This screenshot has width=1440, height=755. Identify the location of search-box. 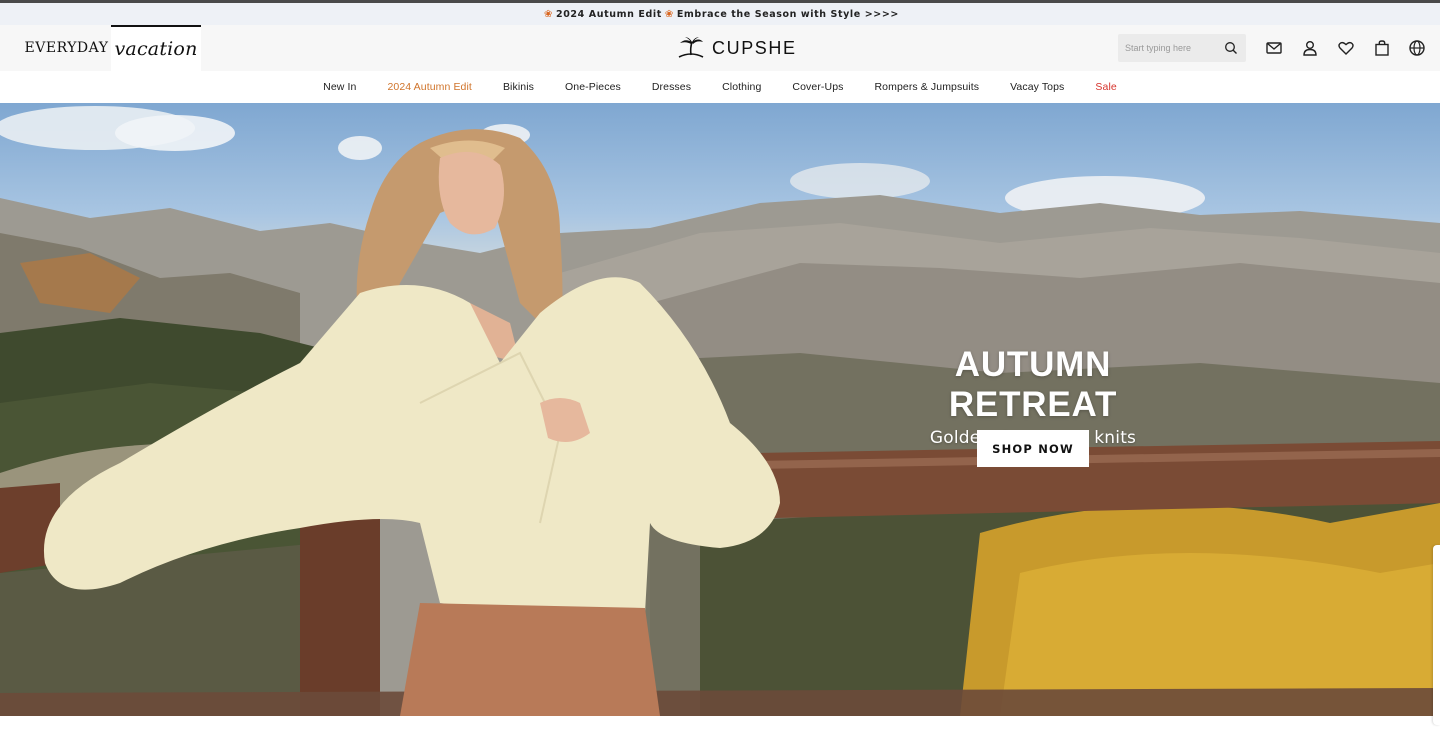
(1182, 48).